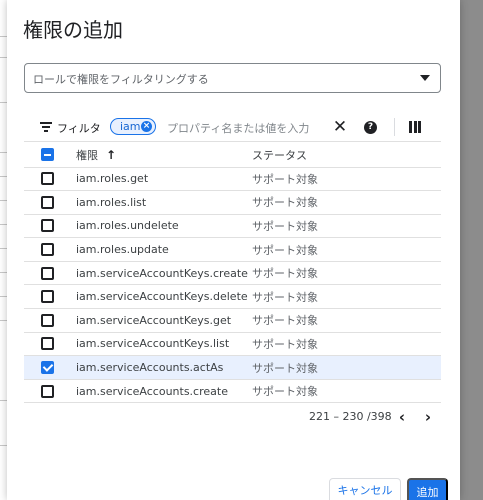  Describe the element at coordinates (164, 273) in the screenshot. I see `permission-name: iam.serviceAccountKeys.create` at that location.